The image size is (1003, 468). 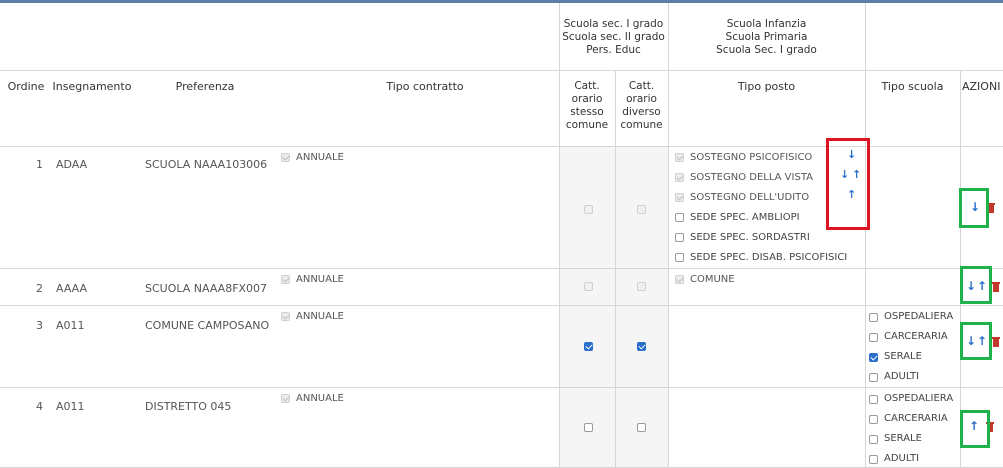 What do you see at coordinates (848, 184) in the screenshot?
I see `highlight-red-box` at bounding box center [848, 184].